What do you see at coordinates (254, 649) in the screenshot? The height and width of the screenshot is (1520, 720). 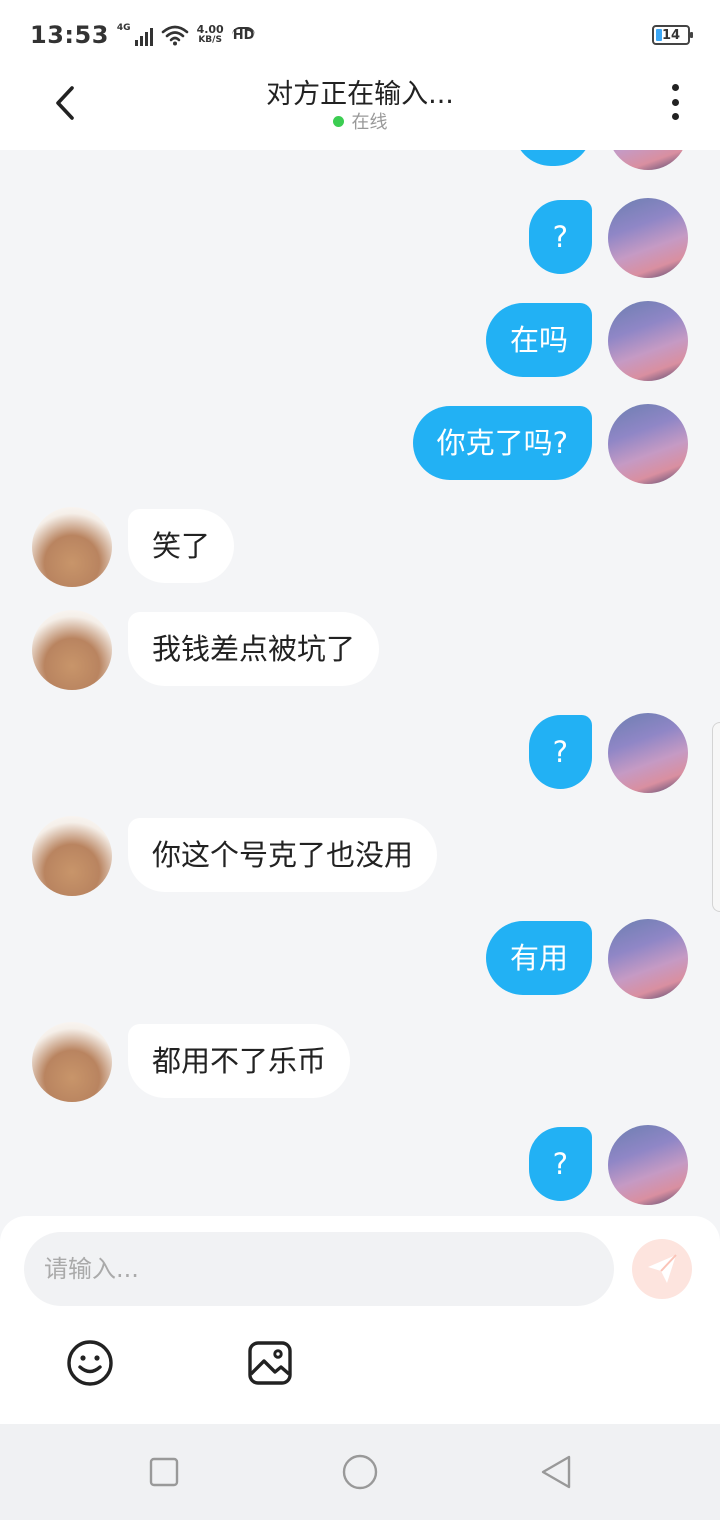 I see `message-bubble-incoming: 我钱差点被坑了` at bounding box center [254, 649].